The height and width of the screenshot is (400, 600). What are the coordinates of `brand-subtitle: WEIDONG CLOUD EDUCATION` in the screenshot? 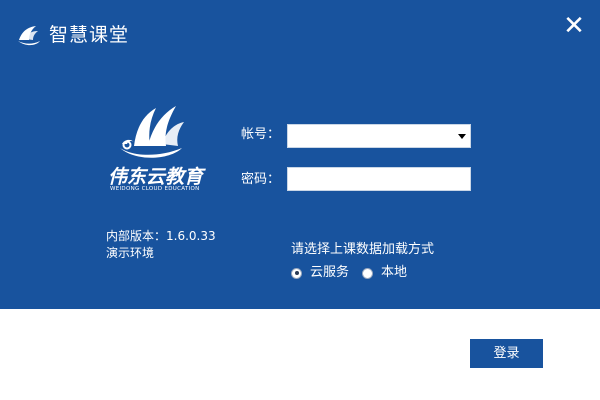 It's located at (155, 189).